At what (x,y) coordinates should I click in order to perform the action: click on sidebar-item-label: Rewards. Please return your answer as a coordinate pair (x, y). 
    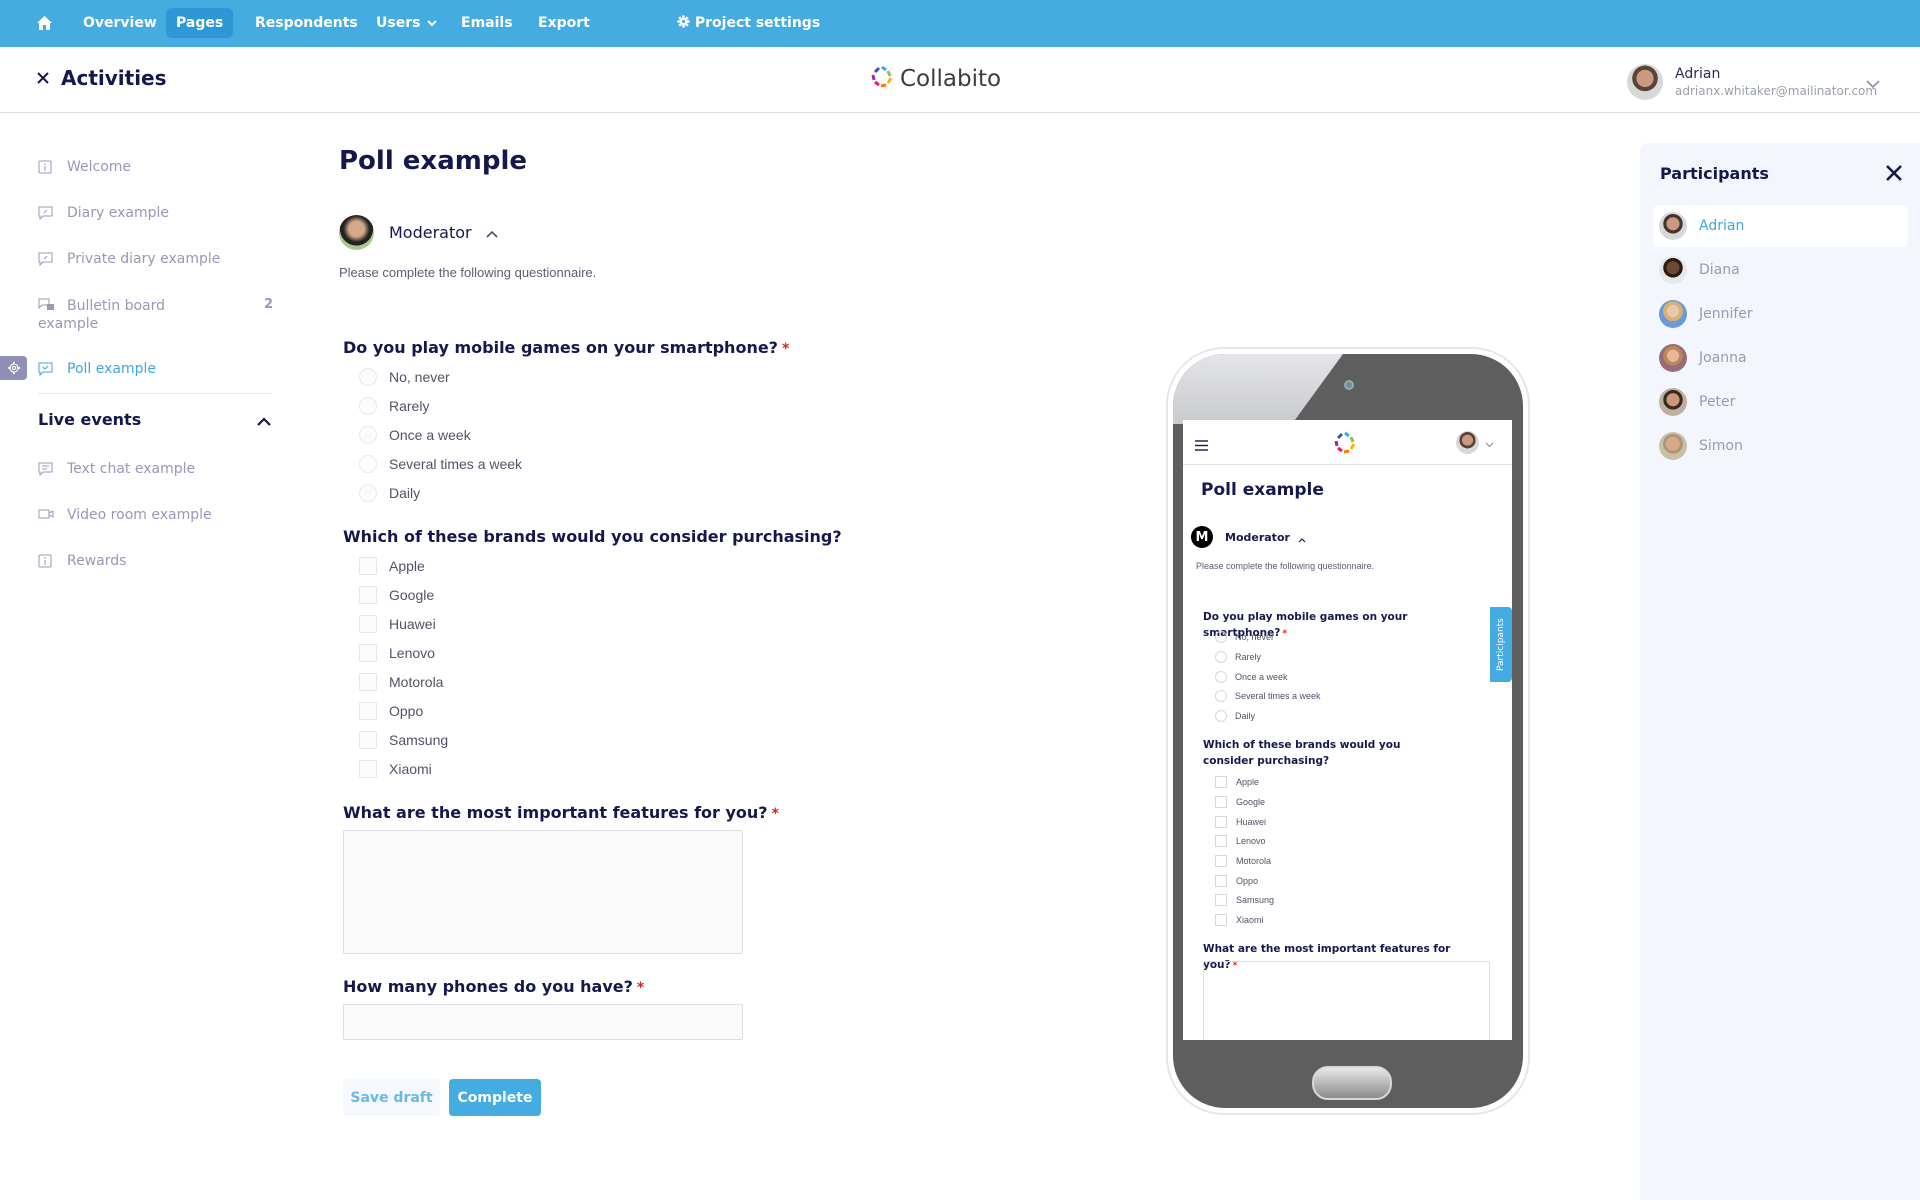
    Looking at the image, I should click on (97, 561).